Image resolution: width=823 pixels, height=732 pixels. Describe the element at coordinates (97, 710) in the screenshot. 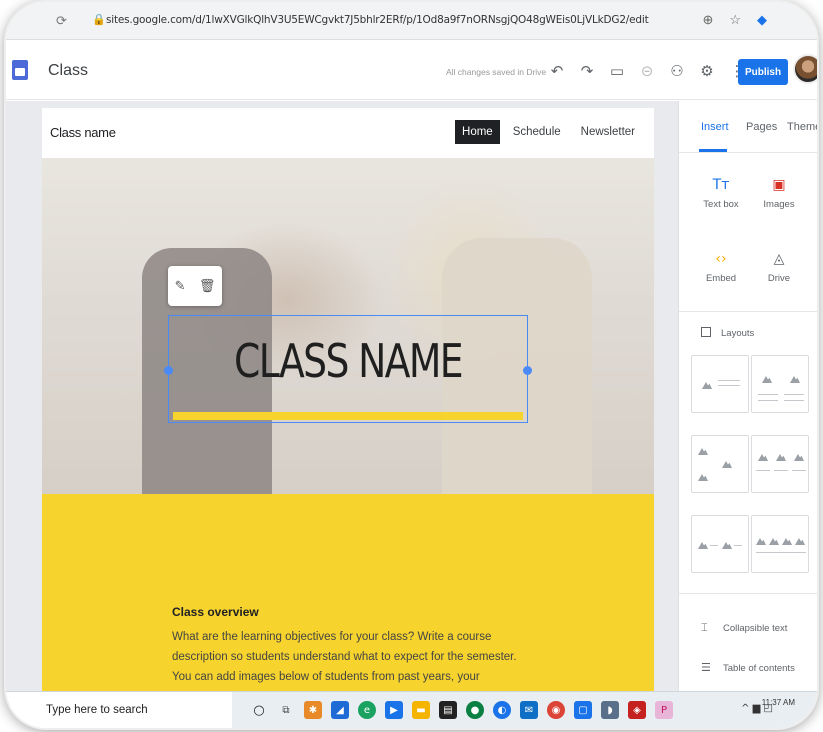

I see `taskbar-search-placeholder: Type here to search` at that location.